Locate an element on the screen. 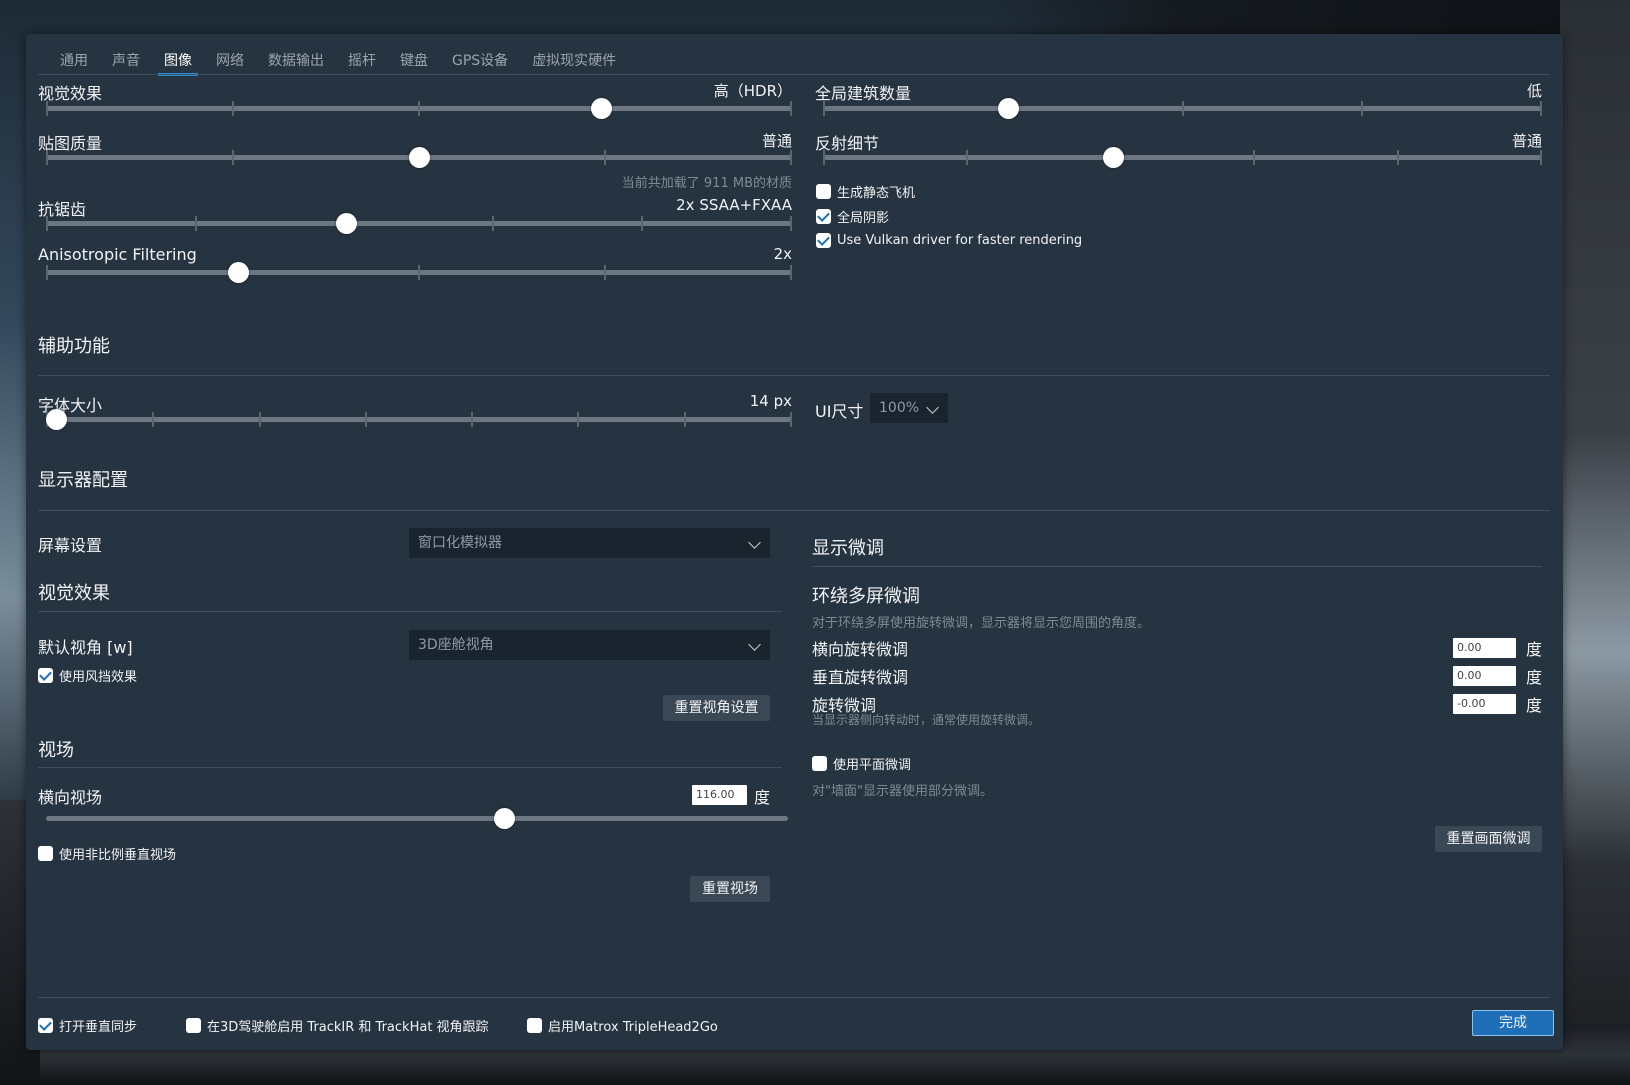  checkbox-label: 打开垂直同步 is located at coordinates (98, 1027).